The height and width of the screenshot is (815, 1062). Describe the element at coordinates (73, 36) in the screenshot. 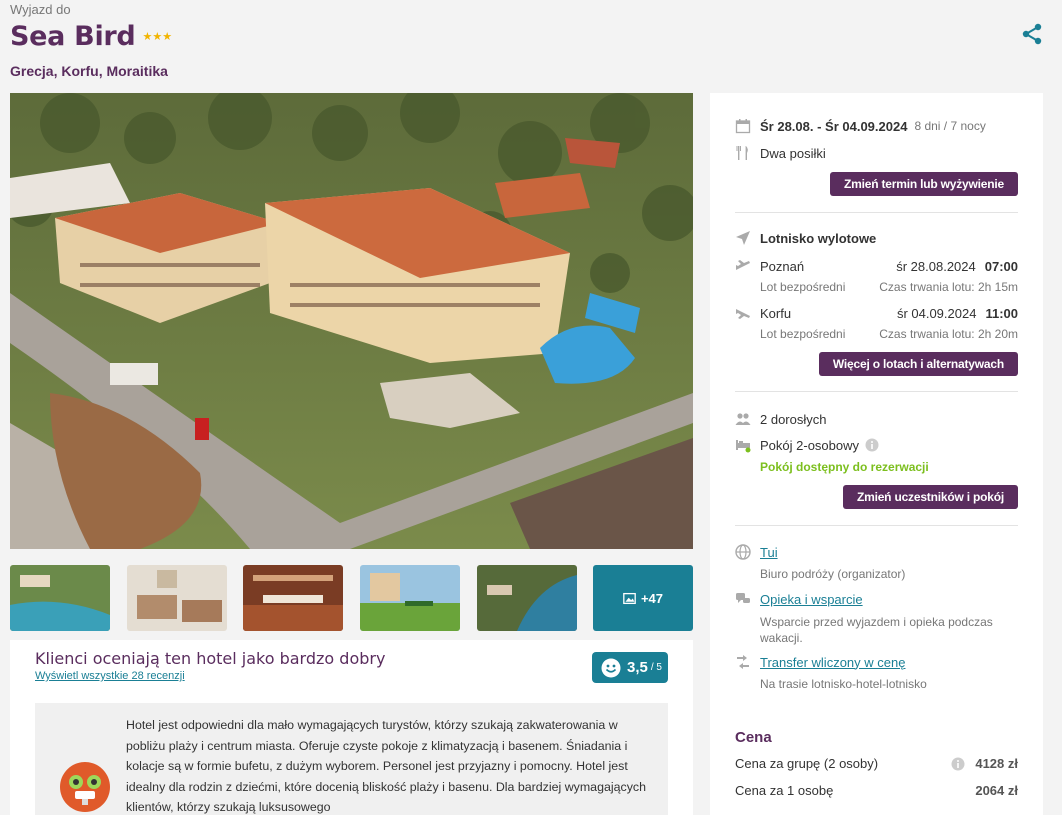

I see `hotel-name: Sea Bird` at that location.